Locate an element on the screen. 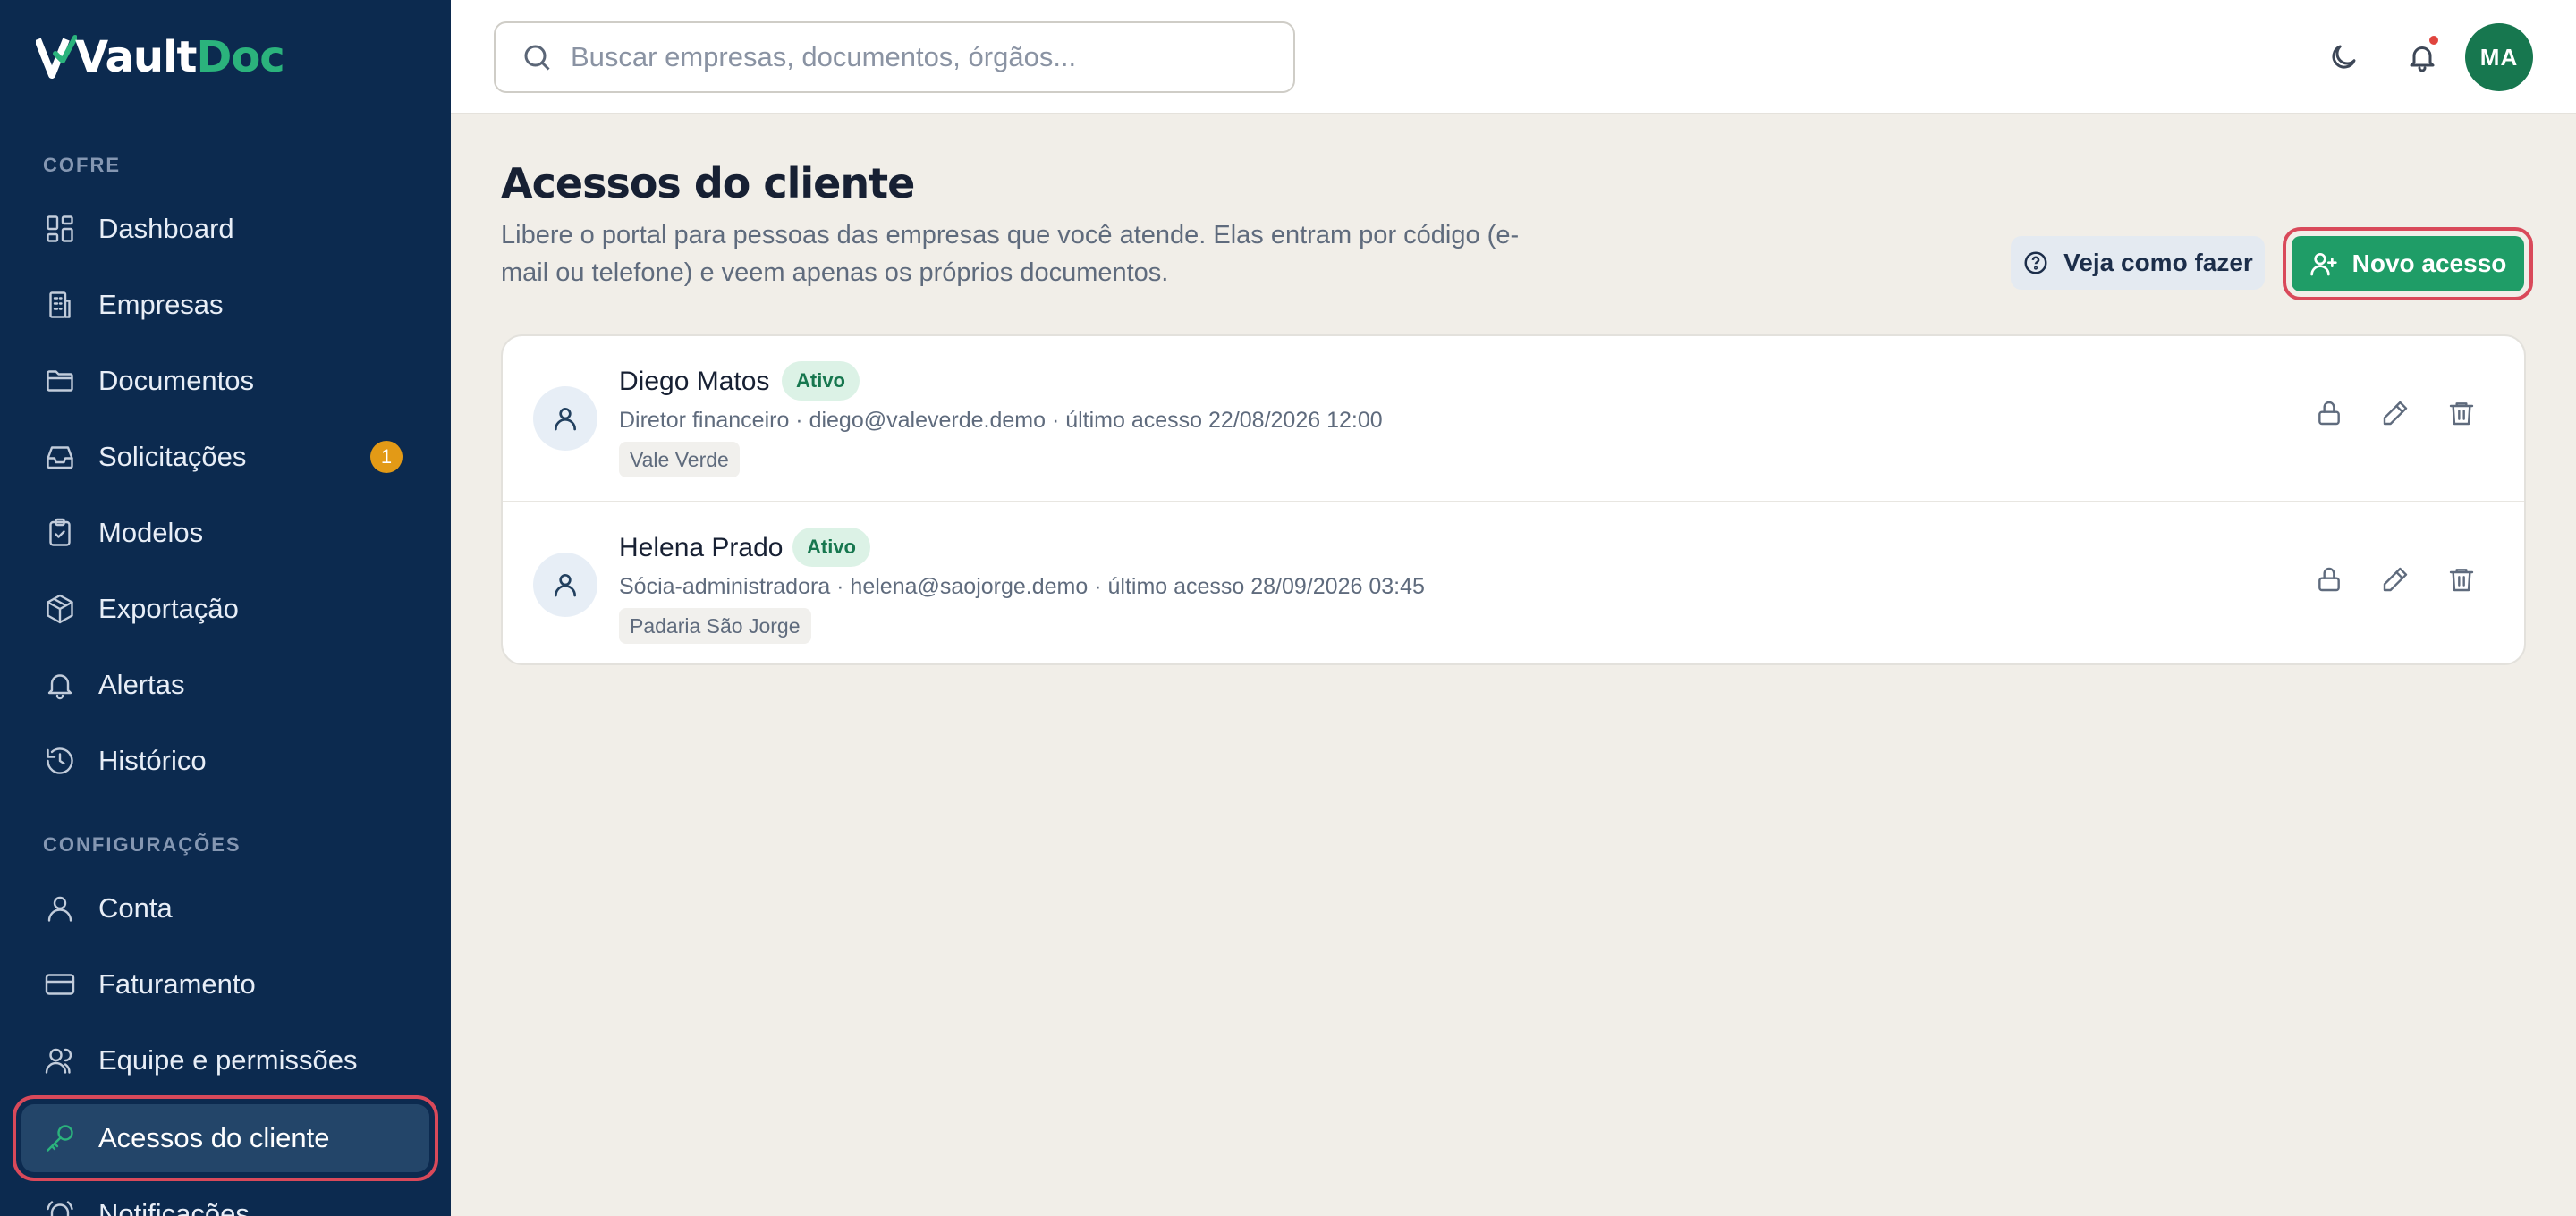  sidebar-item-dashboard: Dashboard is located at coordinates (225, 229).